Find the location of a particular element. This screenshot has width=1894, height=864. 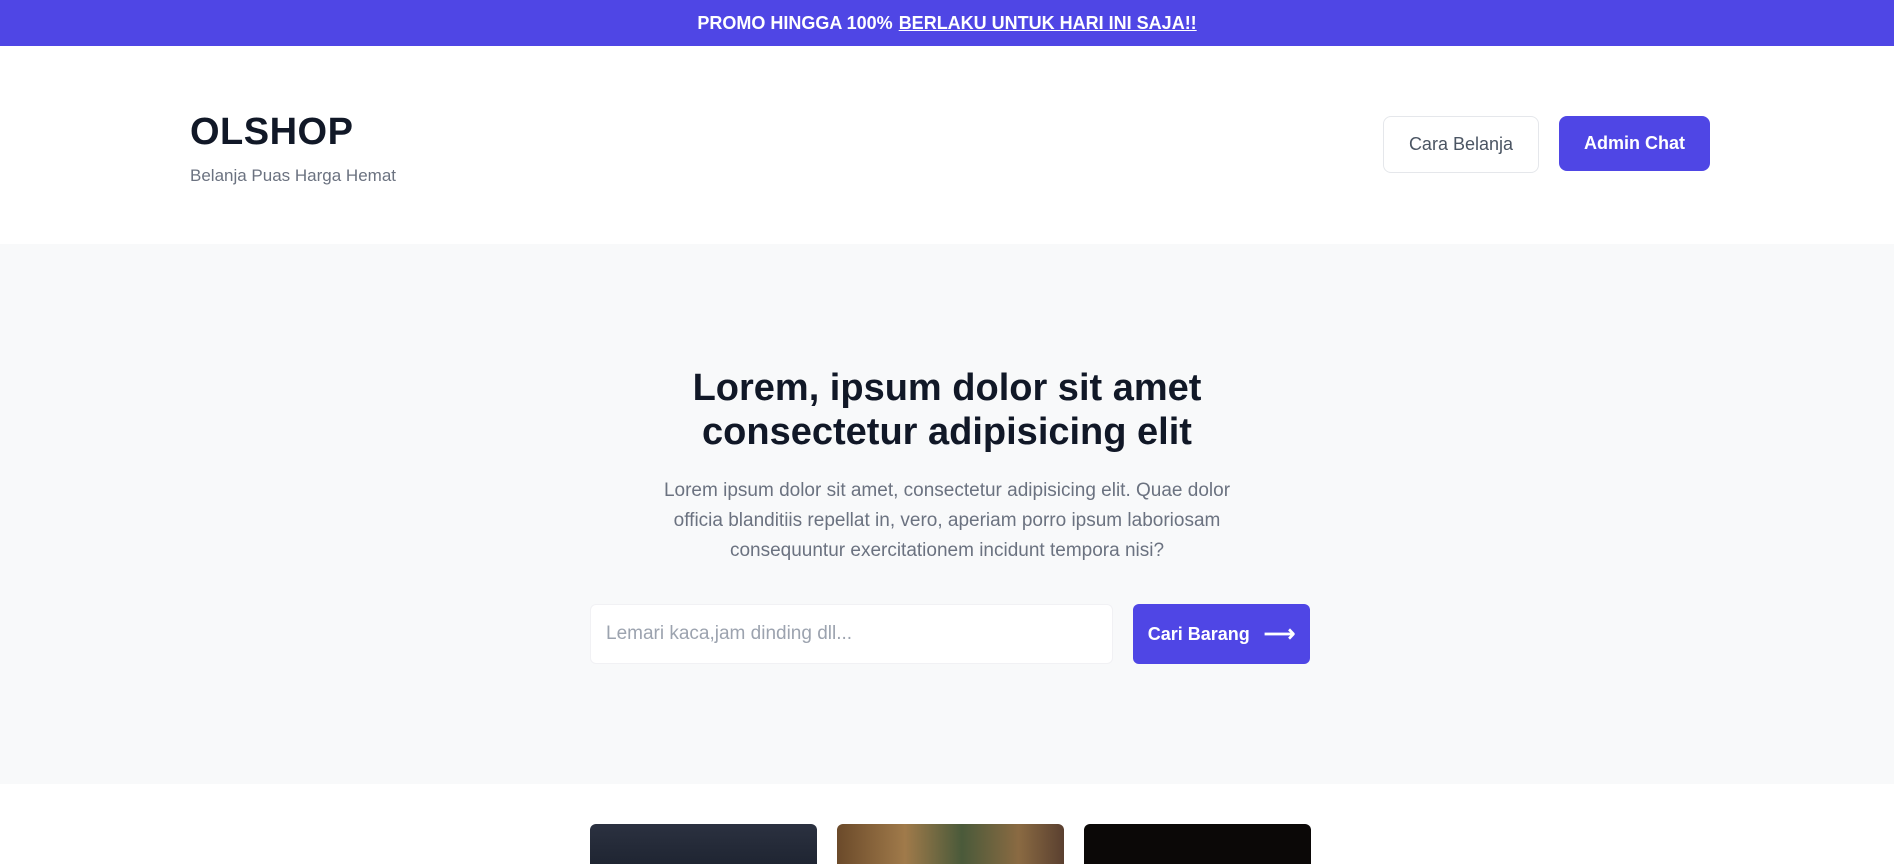

admin-chat-button: Admin Chat is located at coordinates (1634, 143).